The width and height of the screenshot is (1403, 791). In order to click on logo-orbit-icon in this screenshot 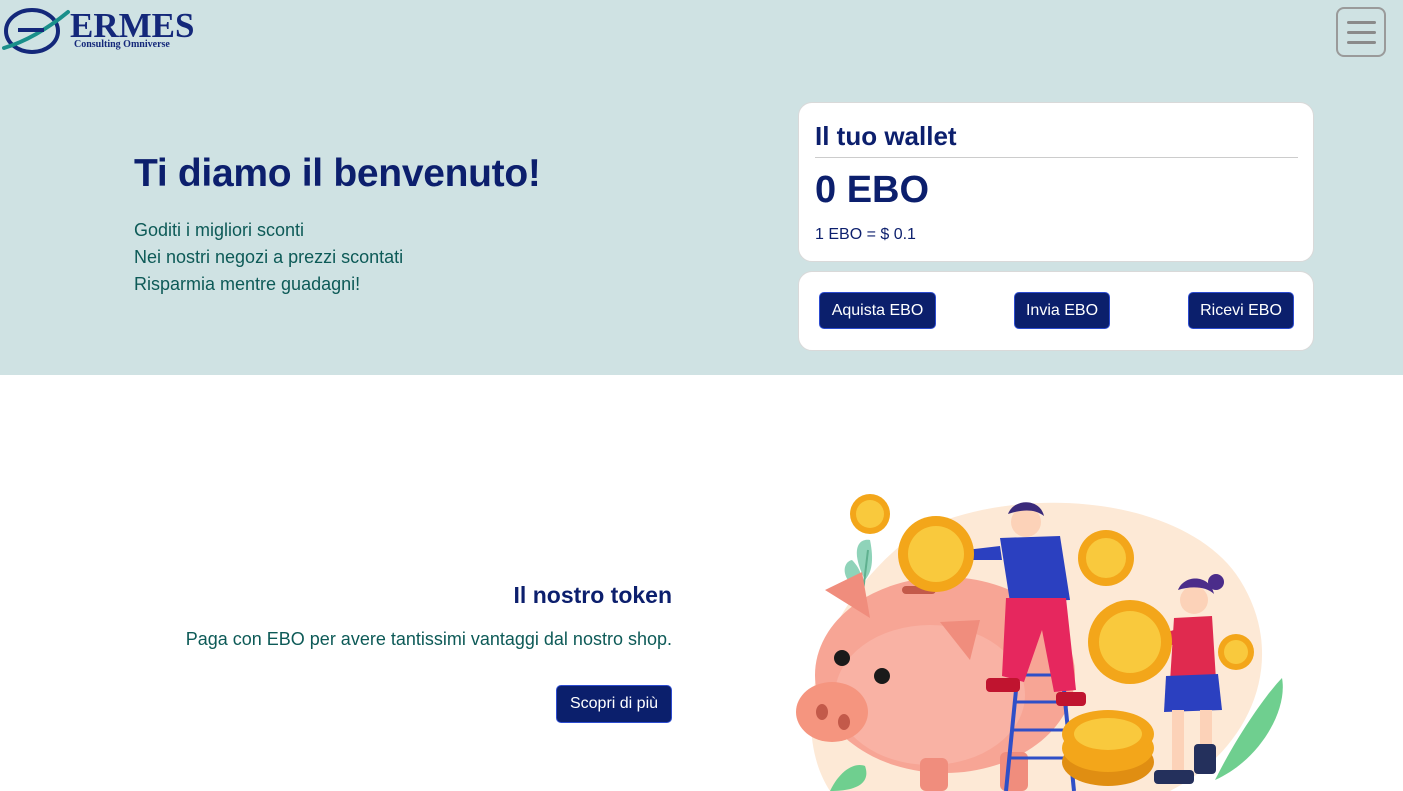, I will do `click(36, 31)`.